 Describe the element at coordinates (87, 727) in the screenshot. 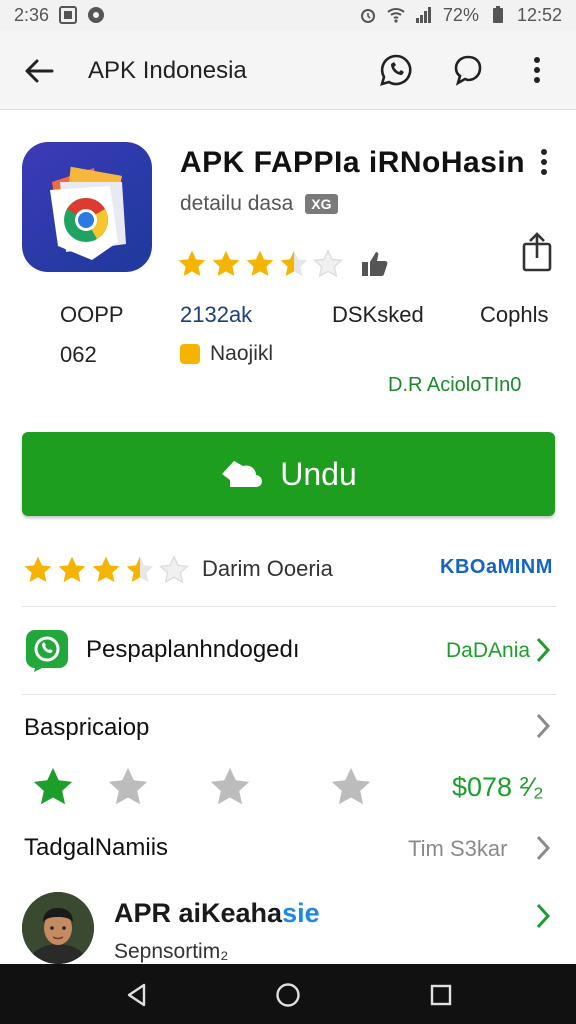

I see `description-row-label: Baspricaiop` at that location.